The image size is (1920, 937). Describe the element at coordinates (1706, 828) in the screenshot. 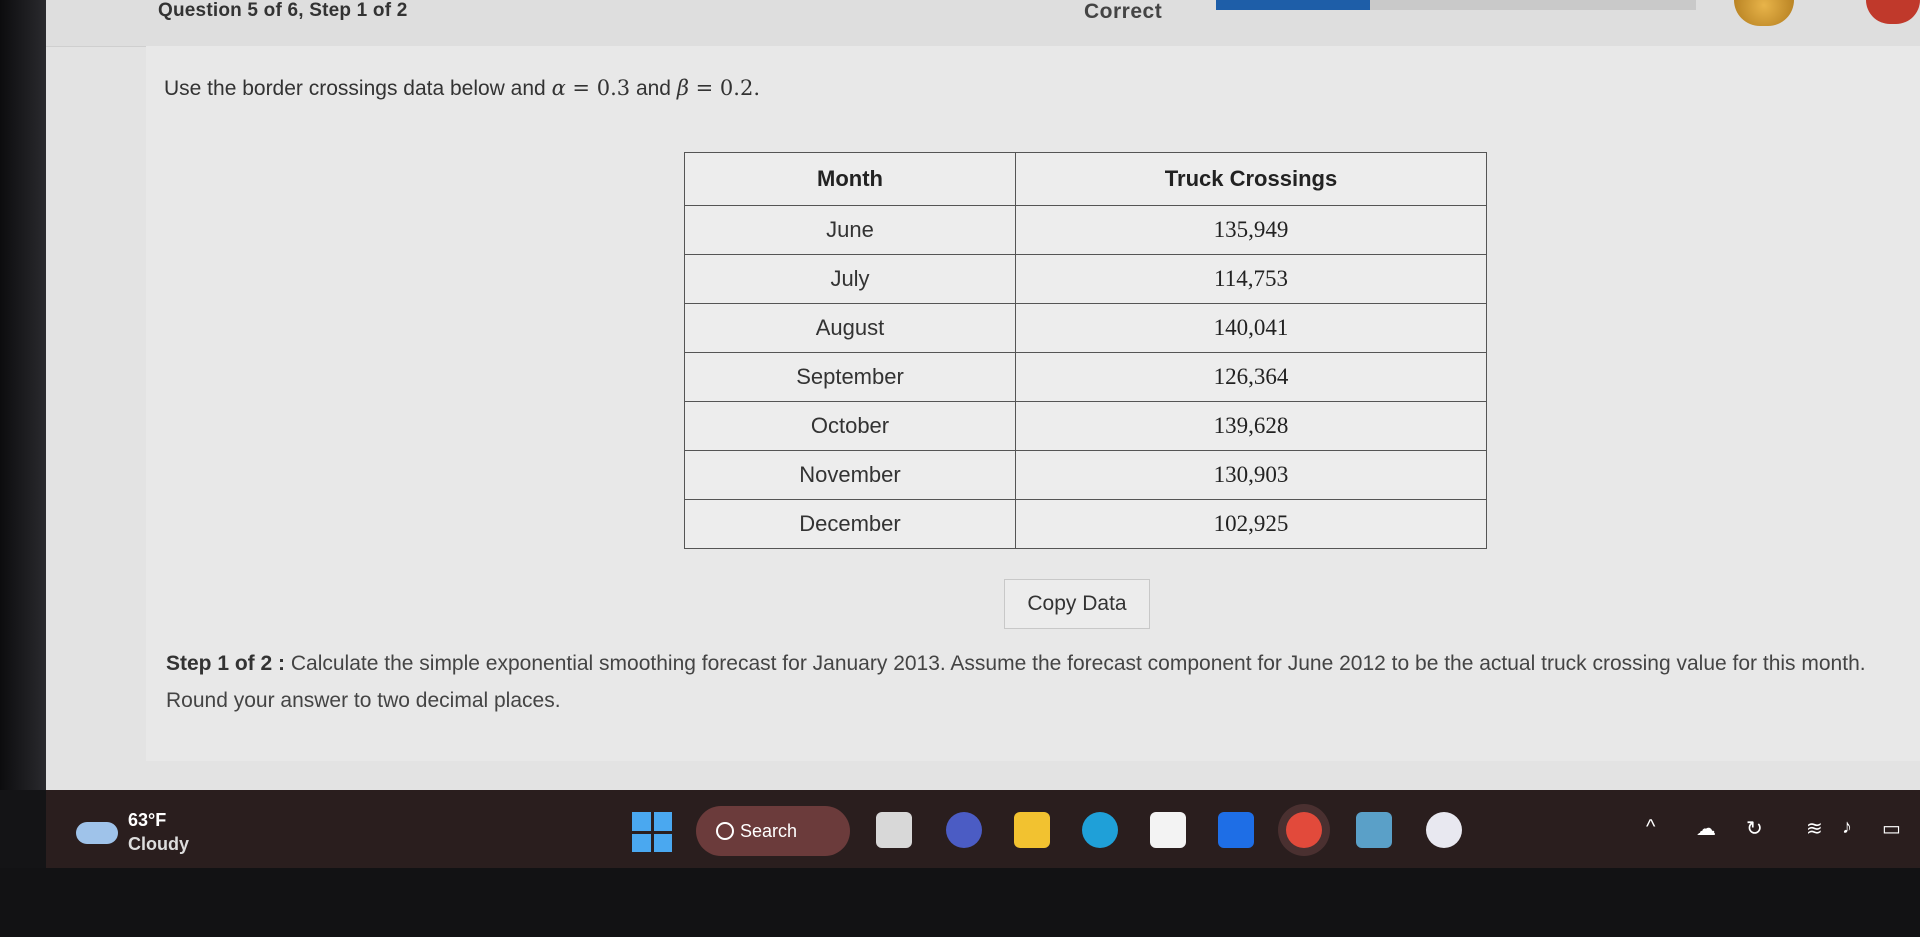

I see `onedrive-icon: ☁` at that location.